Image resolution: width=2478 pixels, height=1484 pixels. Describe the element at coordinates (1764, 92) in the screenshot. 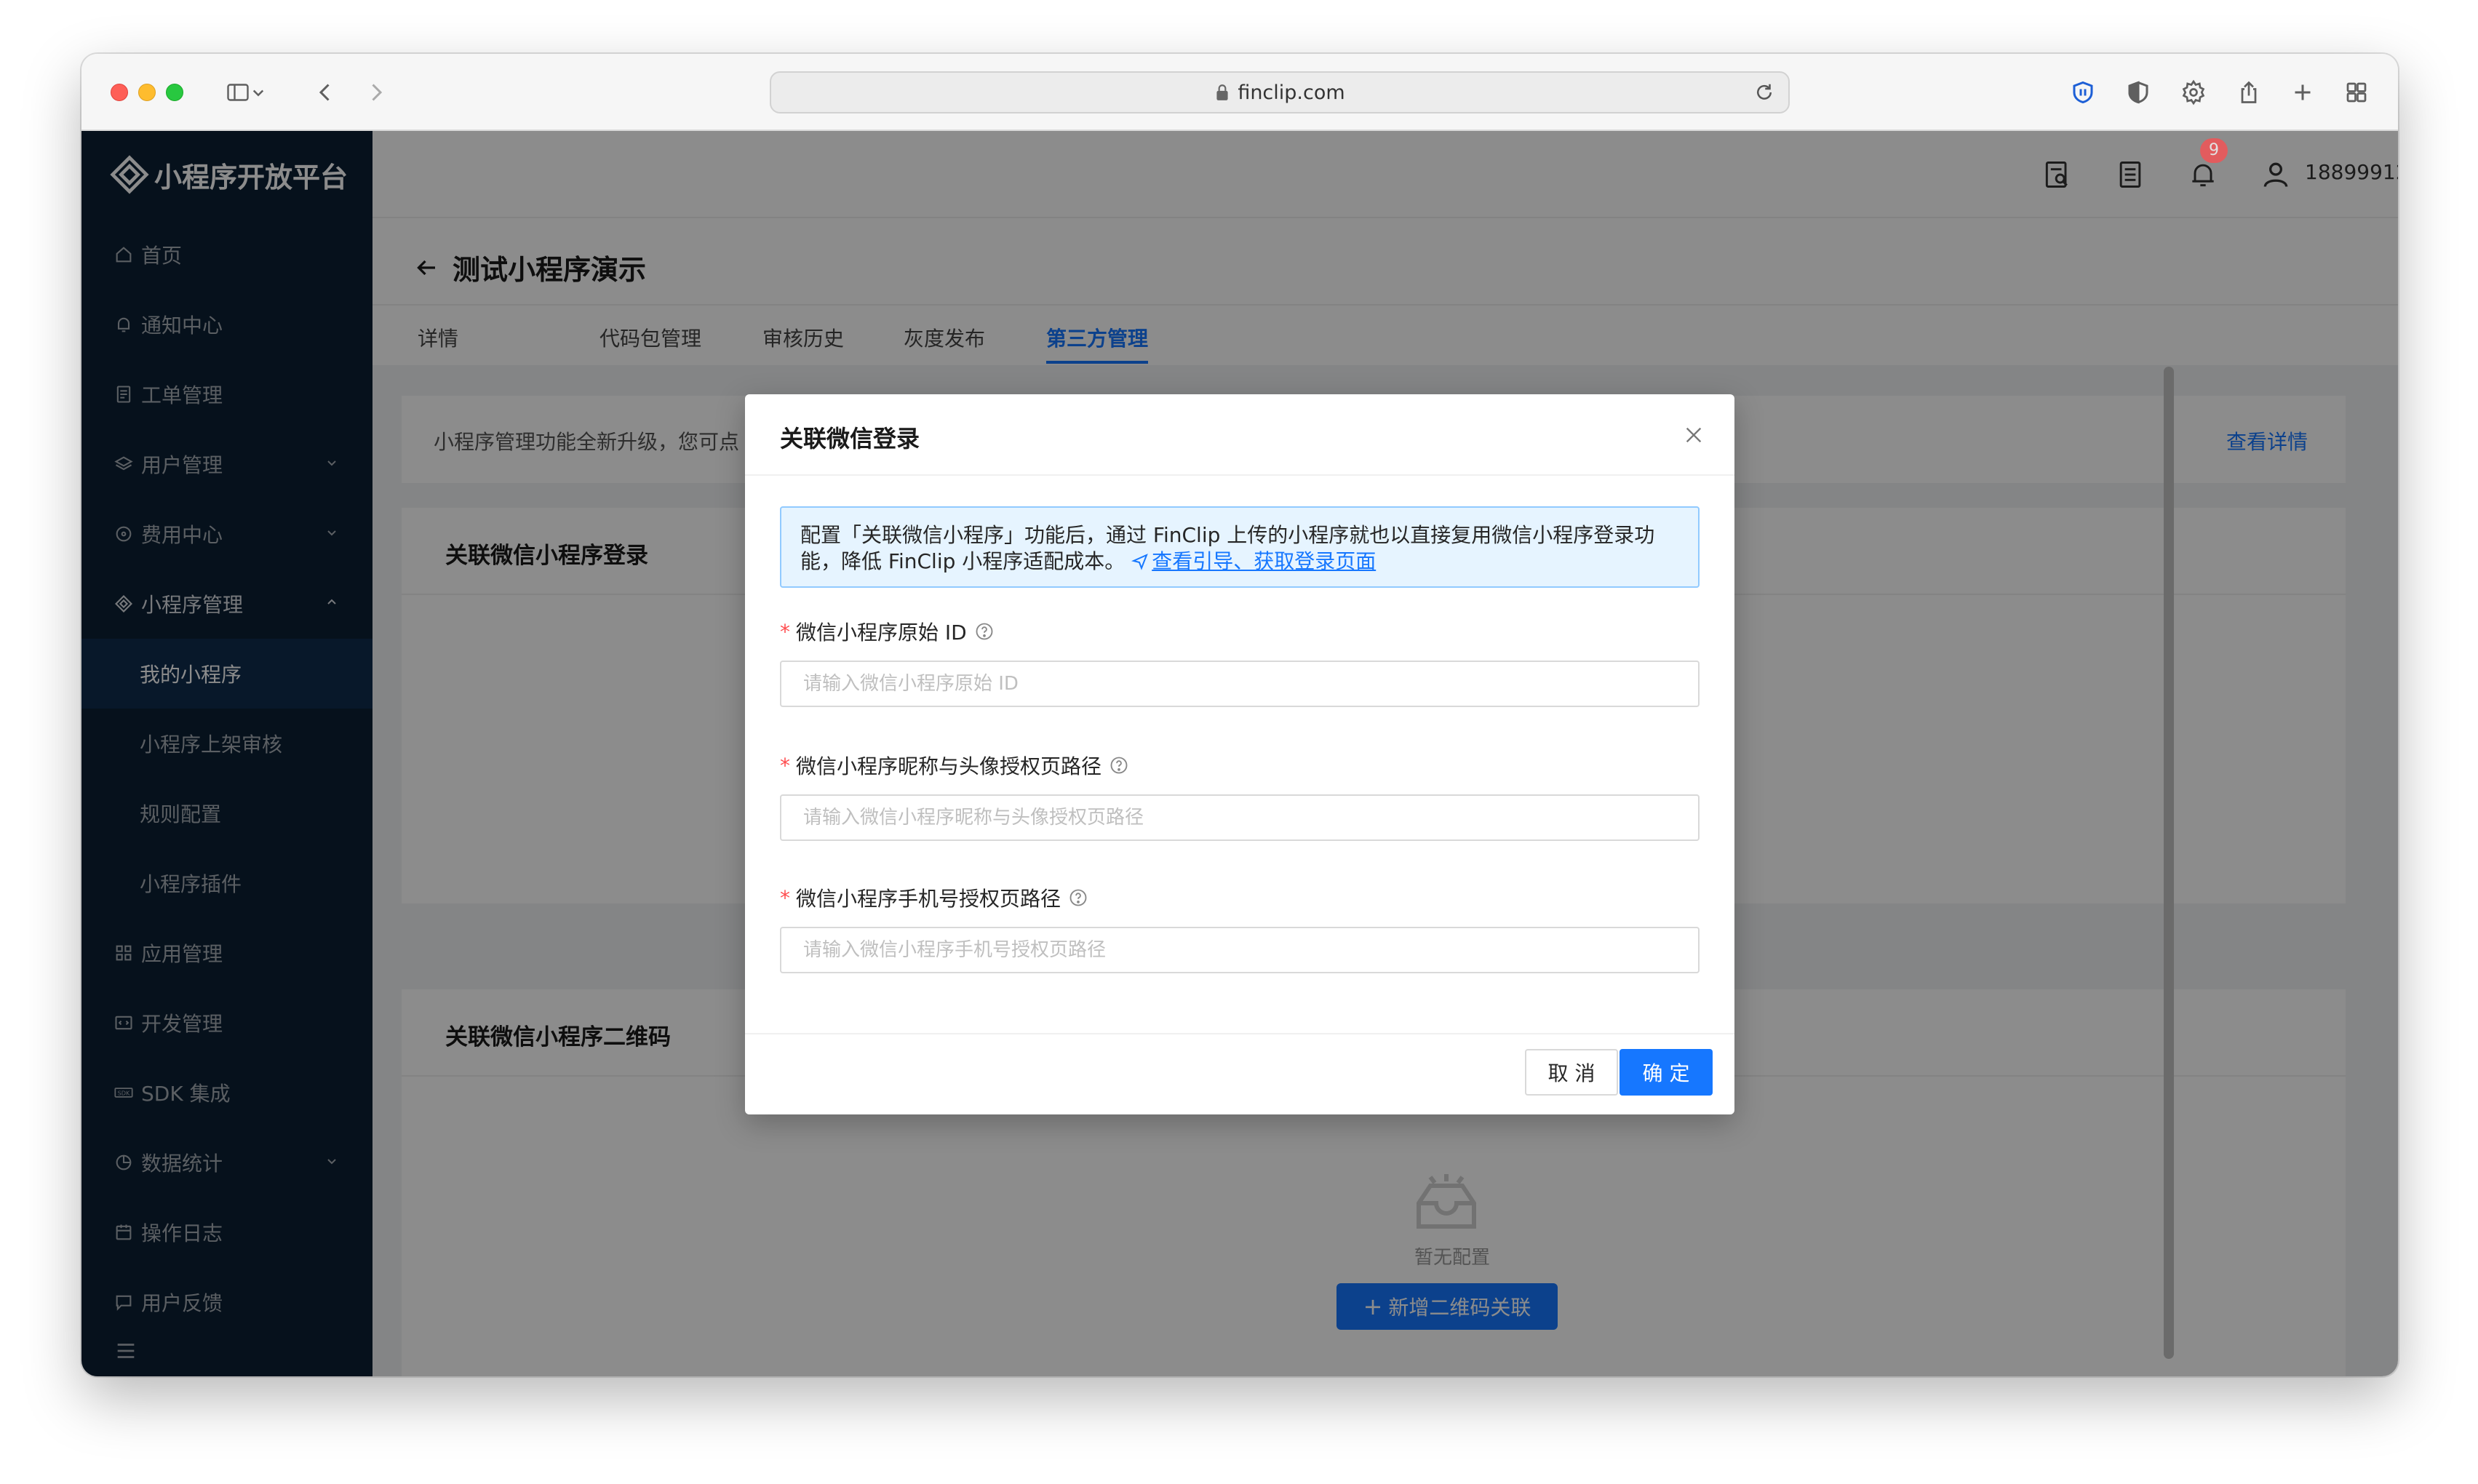

I see `reload-icon` at that location.